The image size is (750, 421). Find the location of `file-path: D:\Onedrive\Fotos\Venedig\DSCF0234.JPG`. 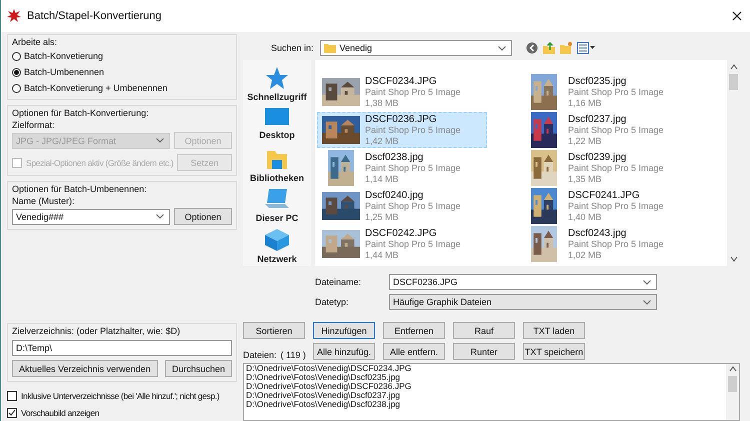

file-path: D:\Onedrive\Fotos\Venedig\DSCF0234.JPG is located at coordinates (486, 368).